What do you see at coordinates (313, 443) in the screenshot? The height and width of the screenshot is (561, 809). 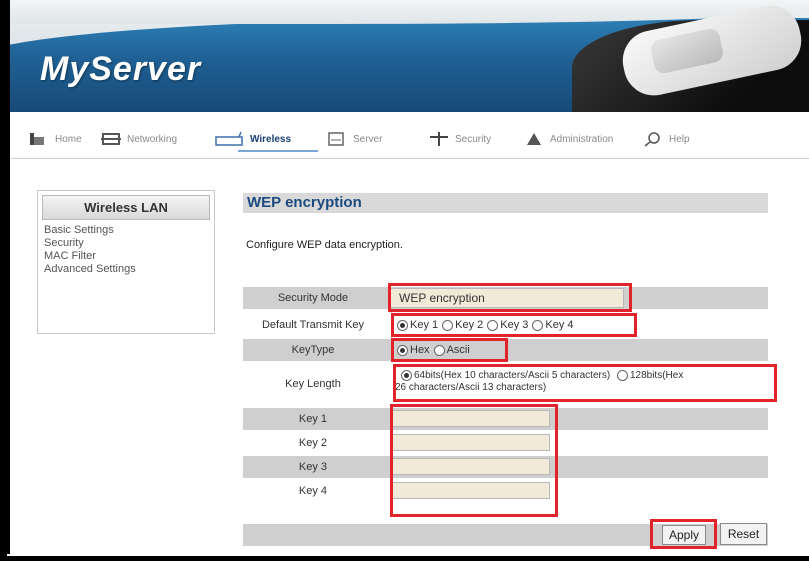 I see `key2-field-label: Key 2` at bounding box center [313, 443].